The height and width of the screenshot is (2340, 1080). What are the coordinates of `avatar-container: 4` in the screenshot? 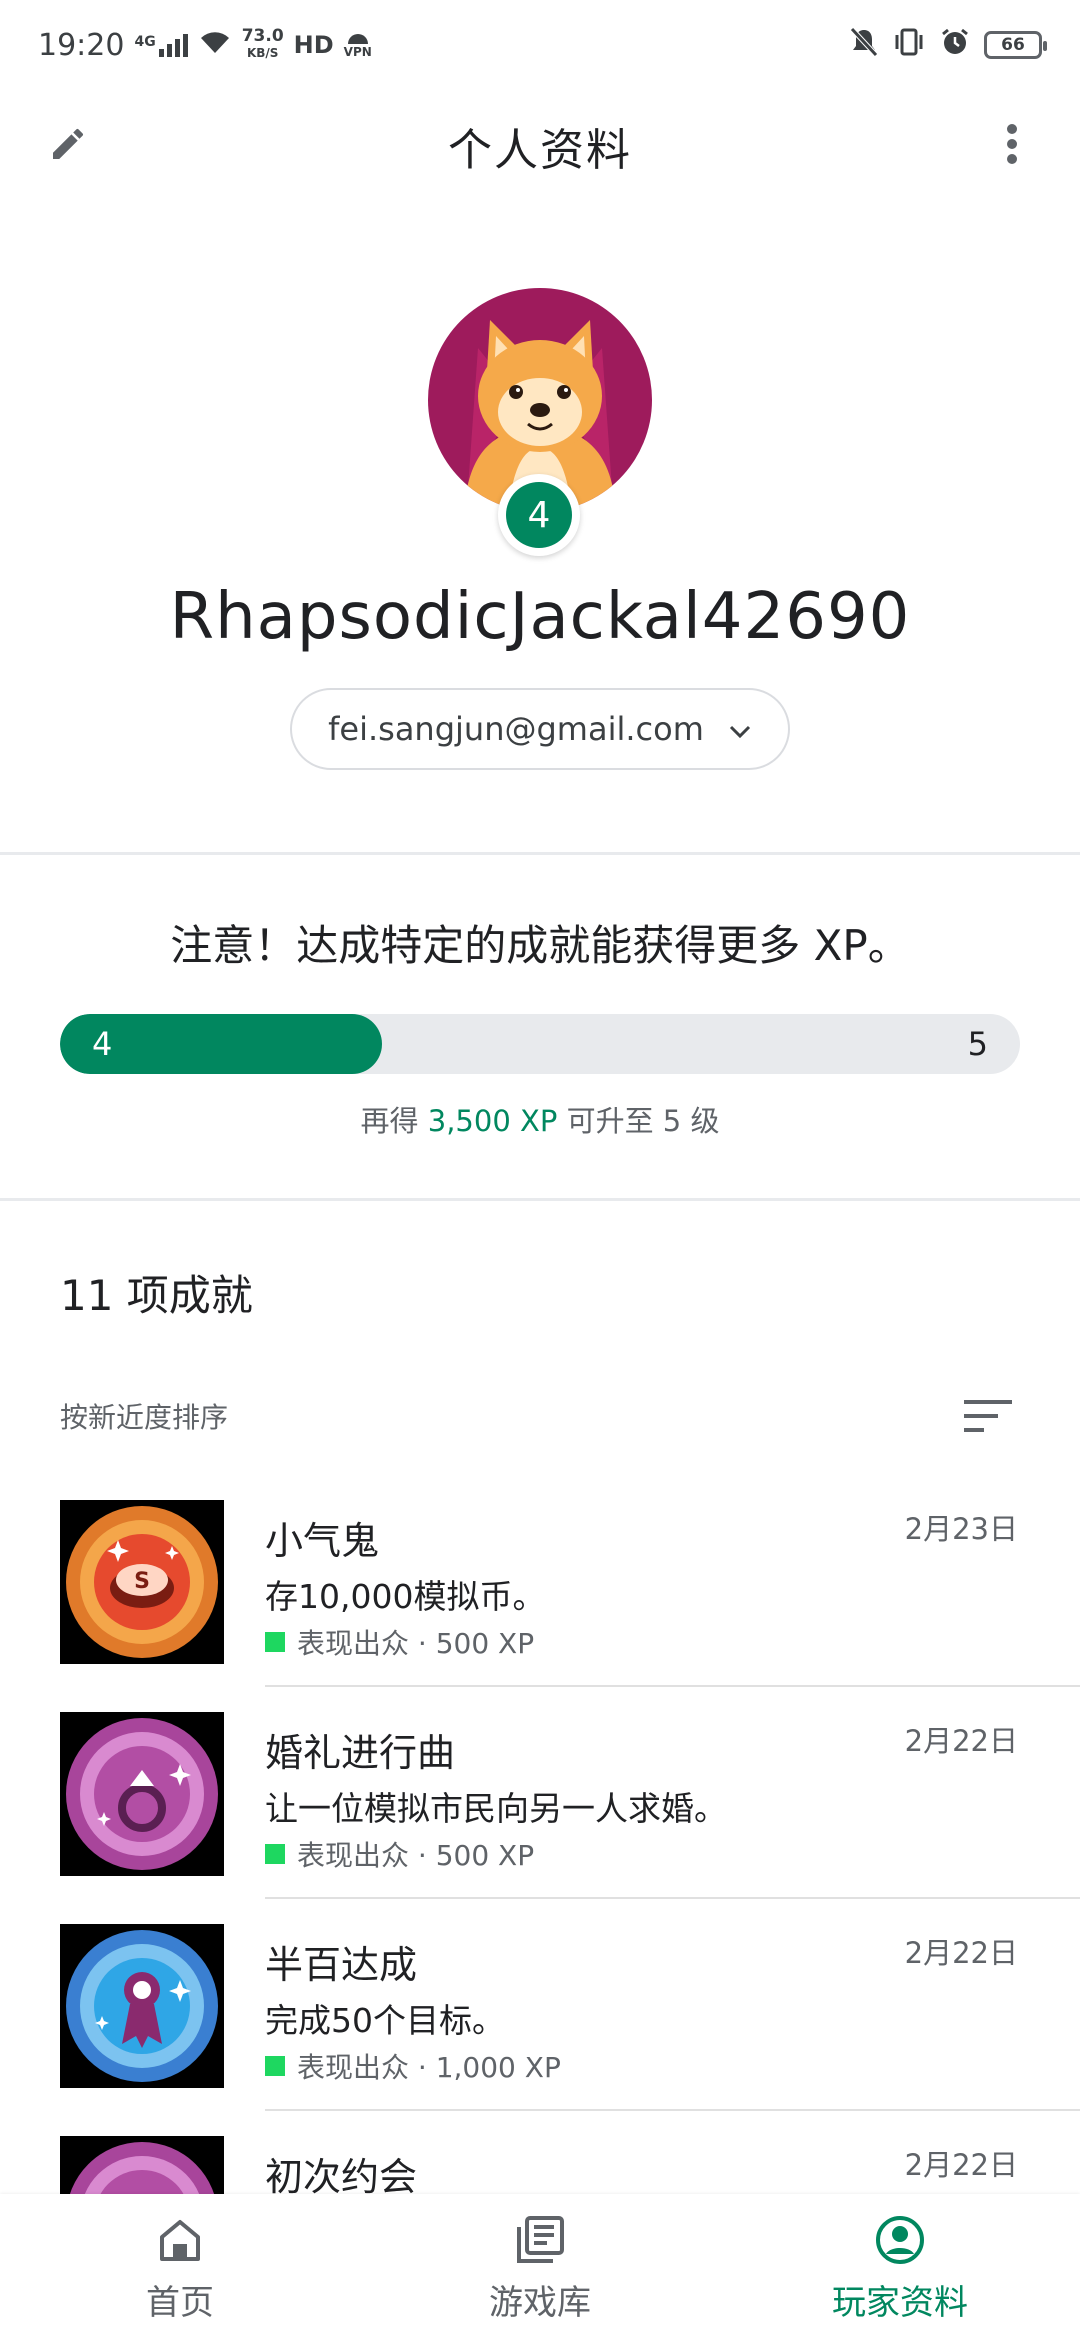 It's located at (540, 422).